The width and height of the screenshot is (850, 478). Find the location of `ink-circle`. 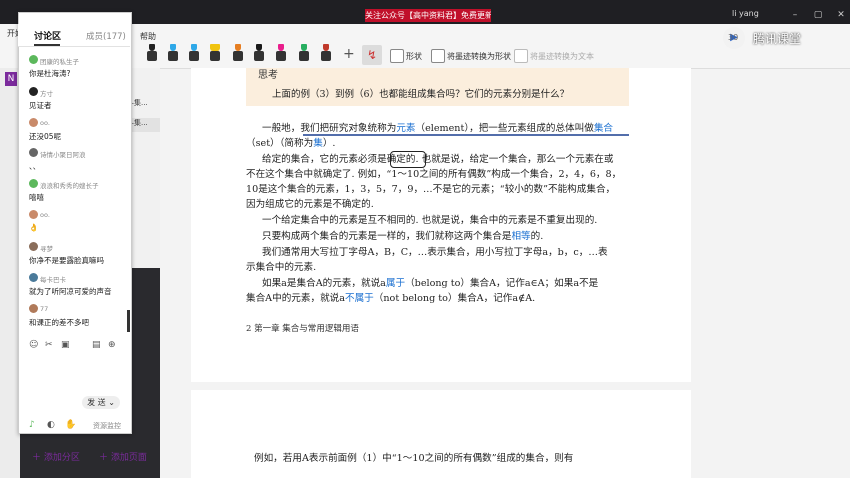

ink-circle is located at coordinates (408, 159).